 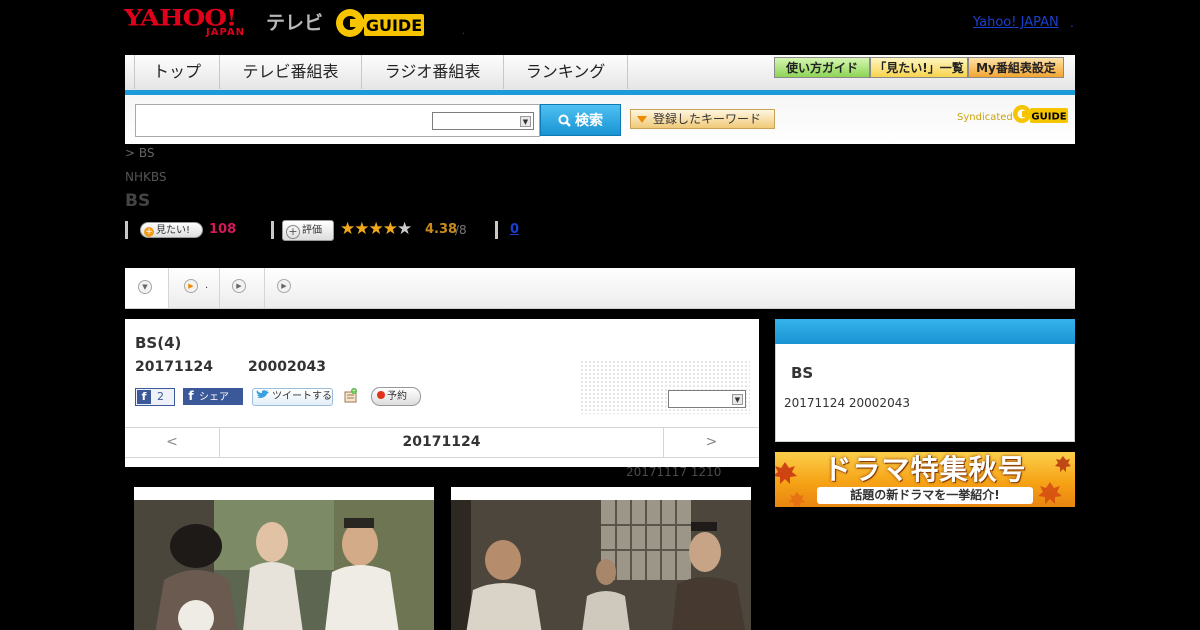 I want to click on banner-title: ドラマ特集秋号, so click(x=925, y=469).